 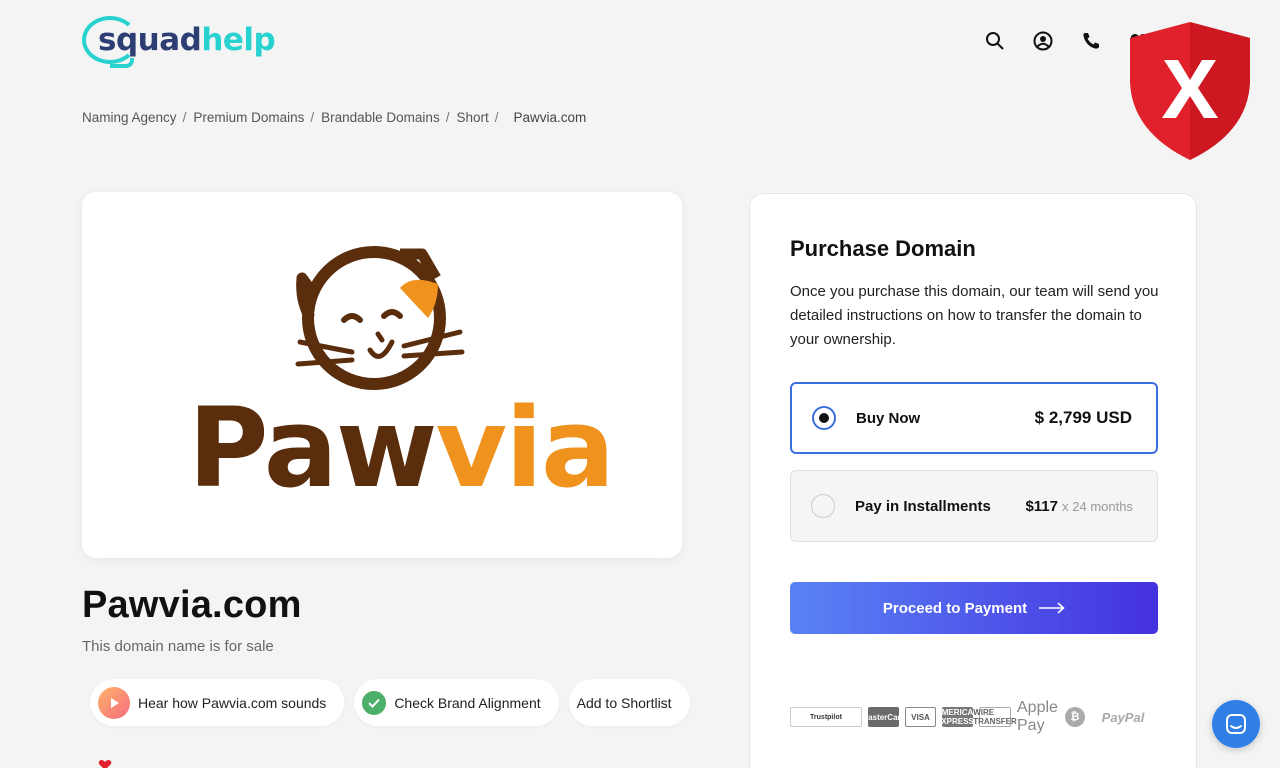 I want to click on user-icon, so click(x=1043, y=41).